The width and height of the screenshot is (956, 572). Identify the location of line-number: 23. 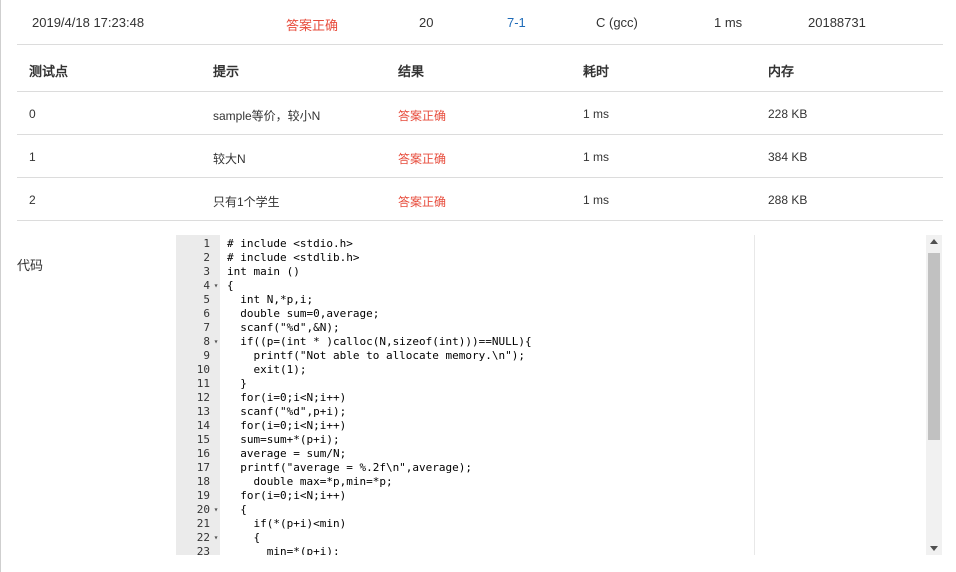
(203, 550).